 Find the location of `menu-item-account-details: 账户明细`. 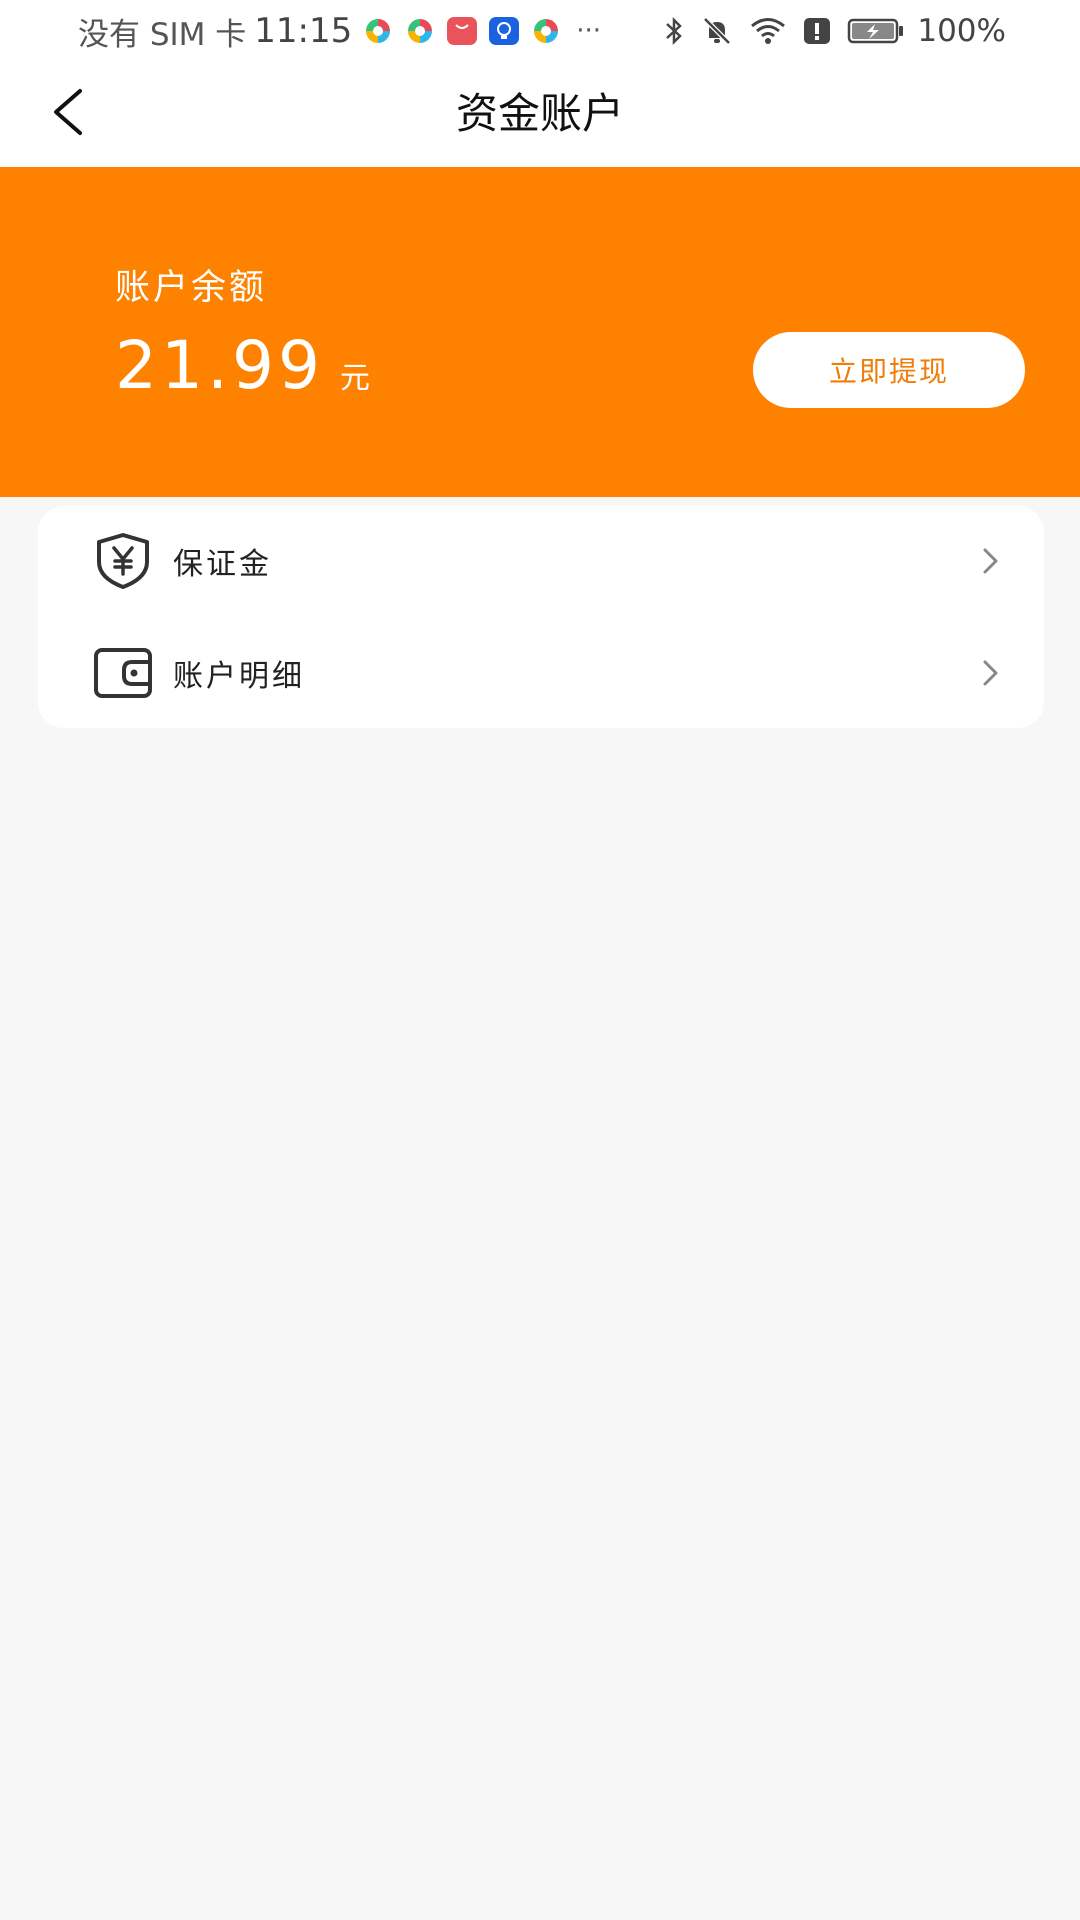

menu-item-account-details: 账户明细 is located at coordinates (541, 673).